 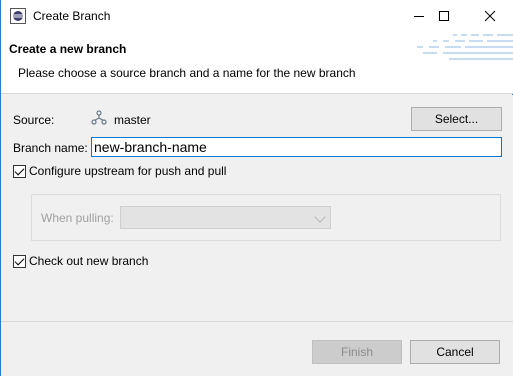 I want to click on checkout-branch-checkbox: Check out new branch, so click(x=80, y=261).